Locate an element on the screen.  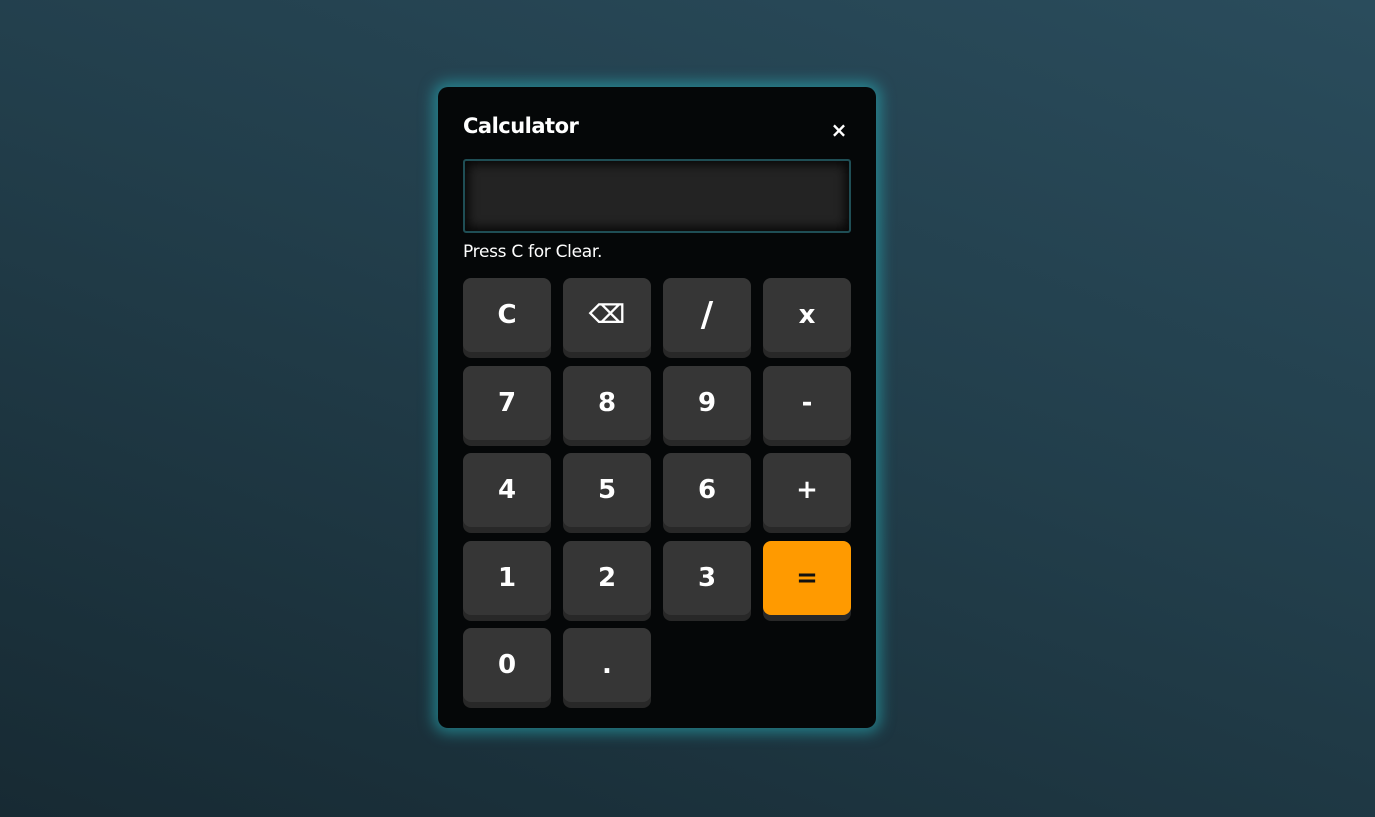
digit-2-button: 2 is located at coordinates (607, 577).